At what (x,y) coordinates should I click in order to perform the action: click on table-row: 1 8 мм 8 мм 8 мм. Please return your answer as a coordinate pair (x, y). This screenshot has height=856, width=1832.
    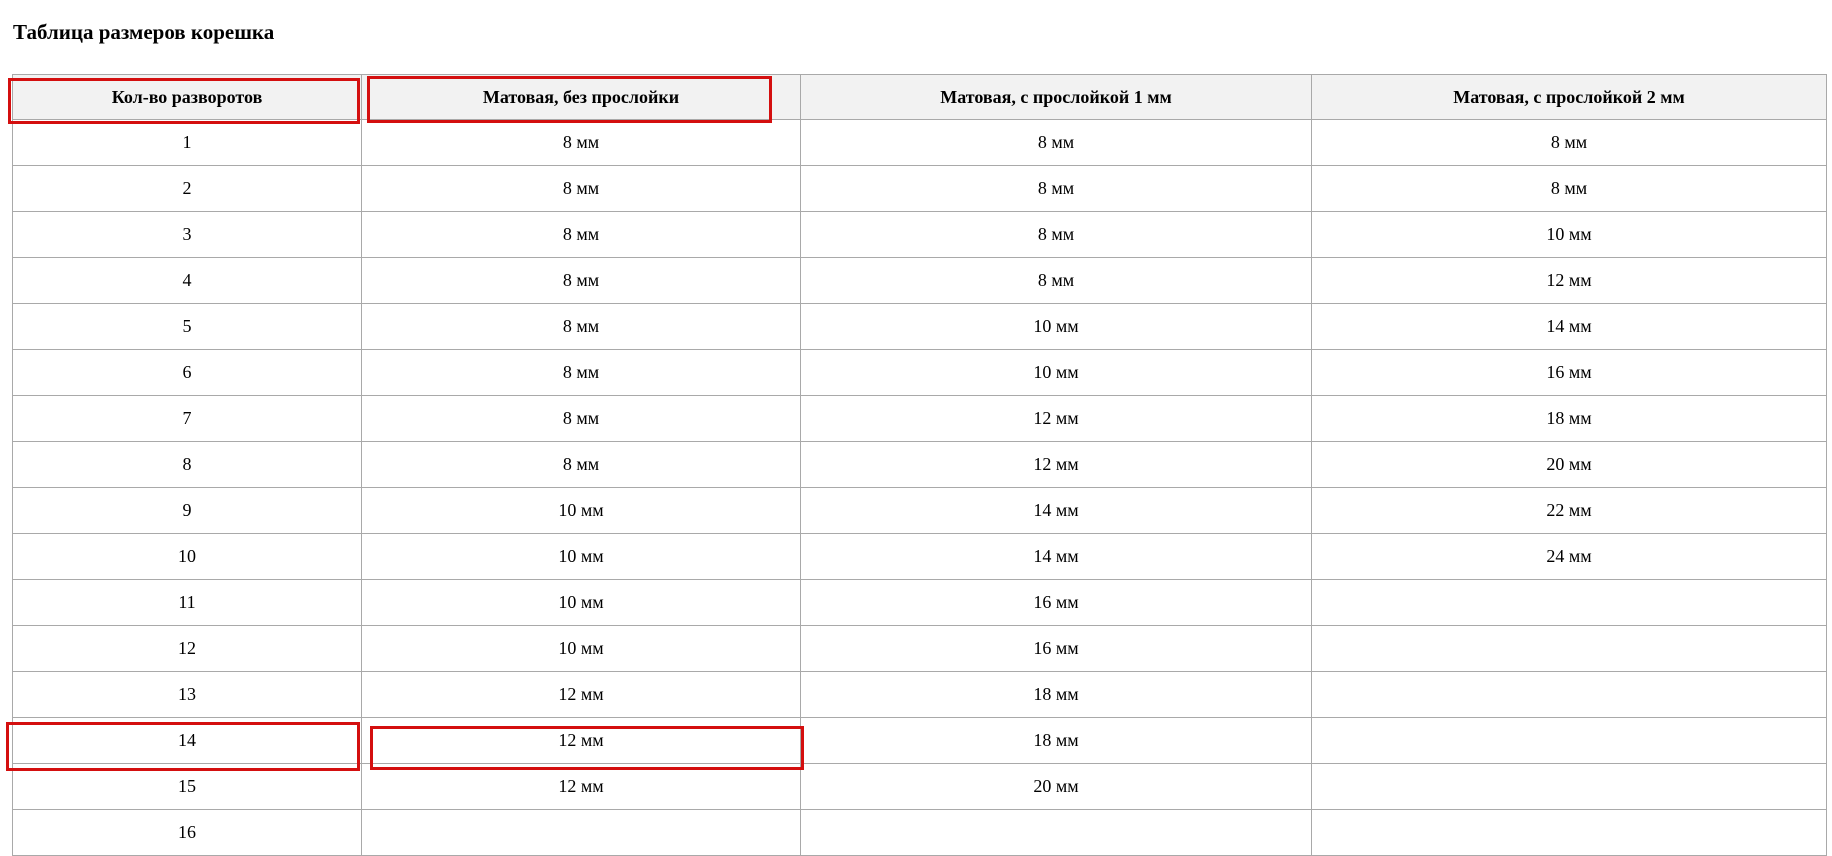
    Looking at the image, I should click on (919, 142).